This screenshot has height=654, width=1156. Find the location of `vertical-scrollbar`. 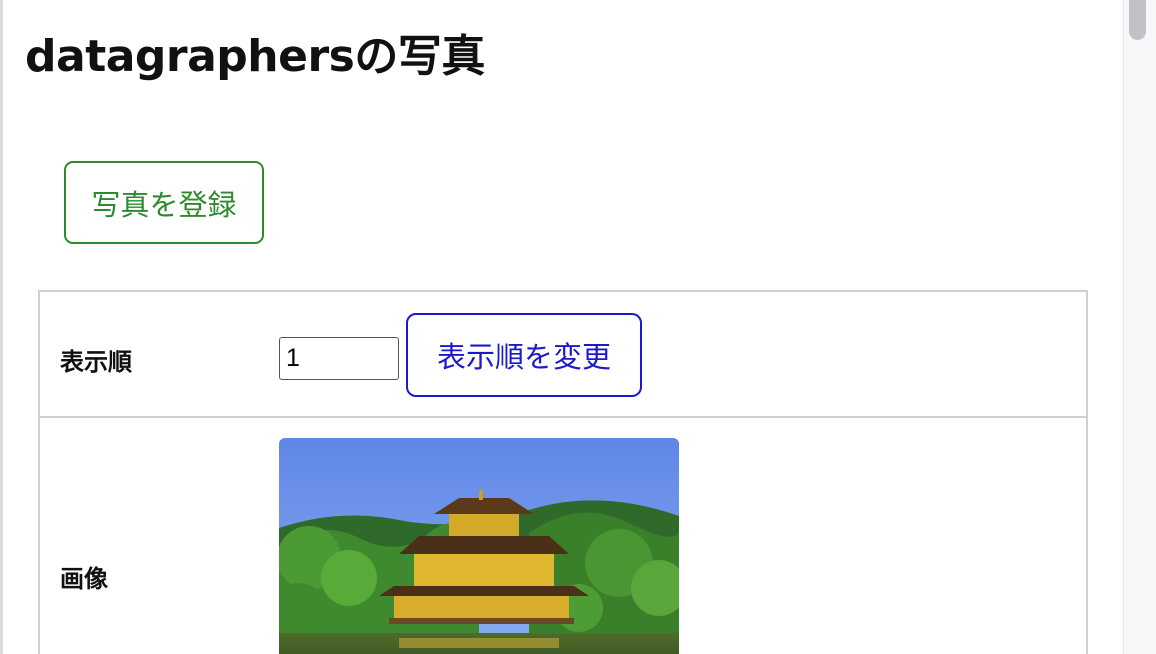

vertical-scrollbar is located at coordinates (1139, 327).